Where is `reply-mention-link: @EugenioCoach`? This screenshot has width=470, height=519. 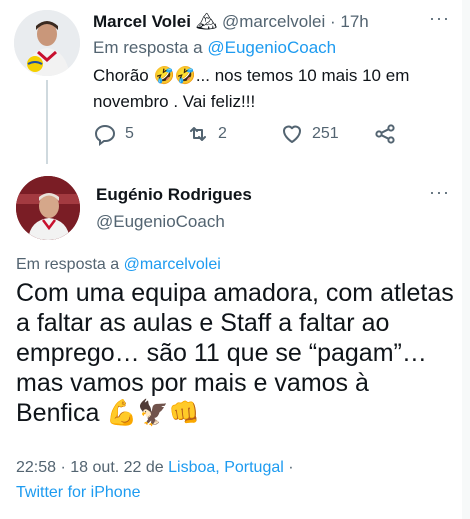 reply-mention-link: @EugenioCoach is located at coordinates (271, 47).